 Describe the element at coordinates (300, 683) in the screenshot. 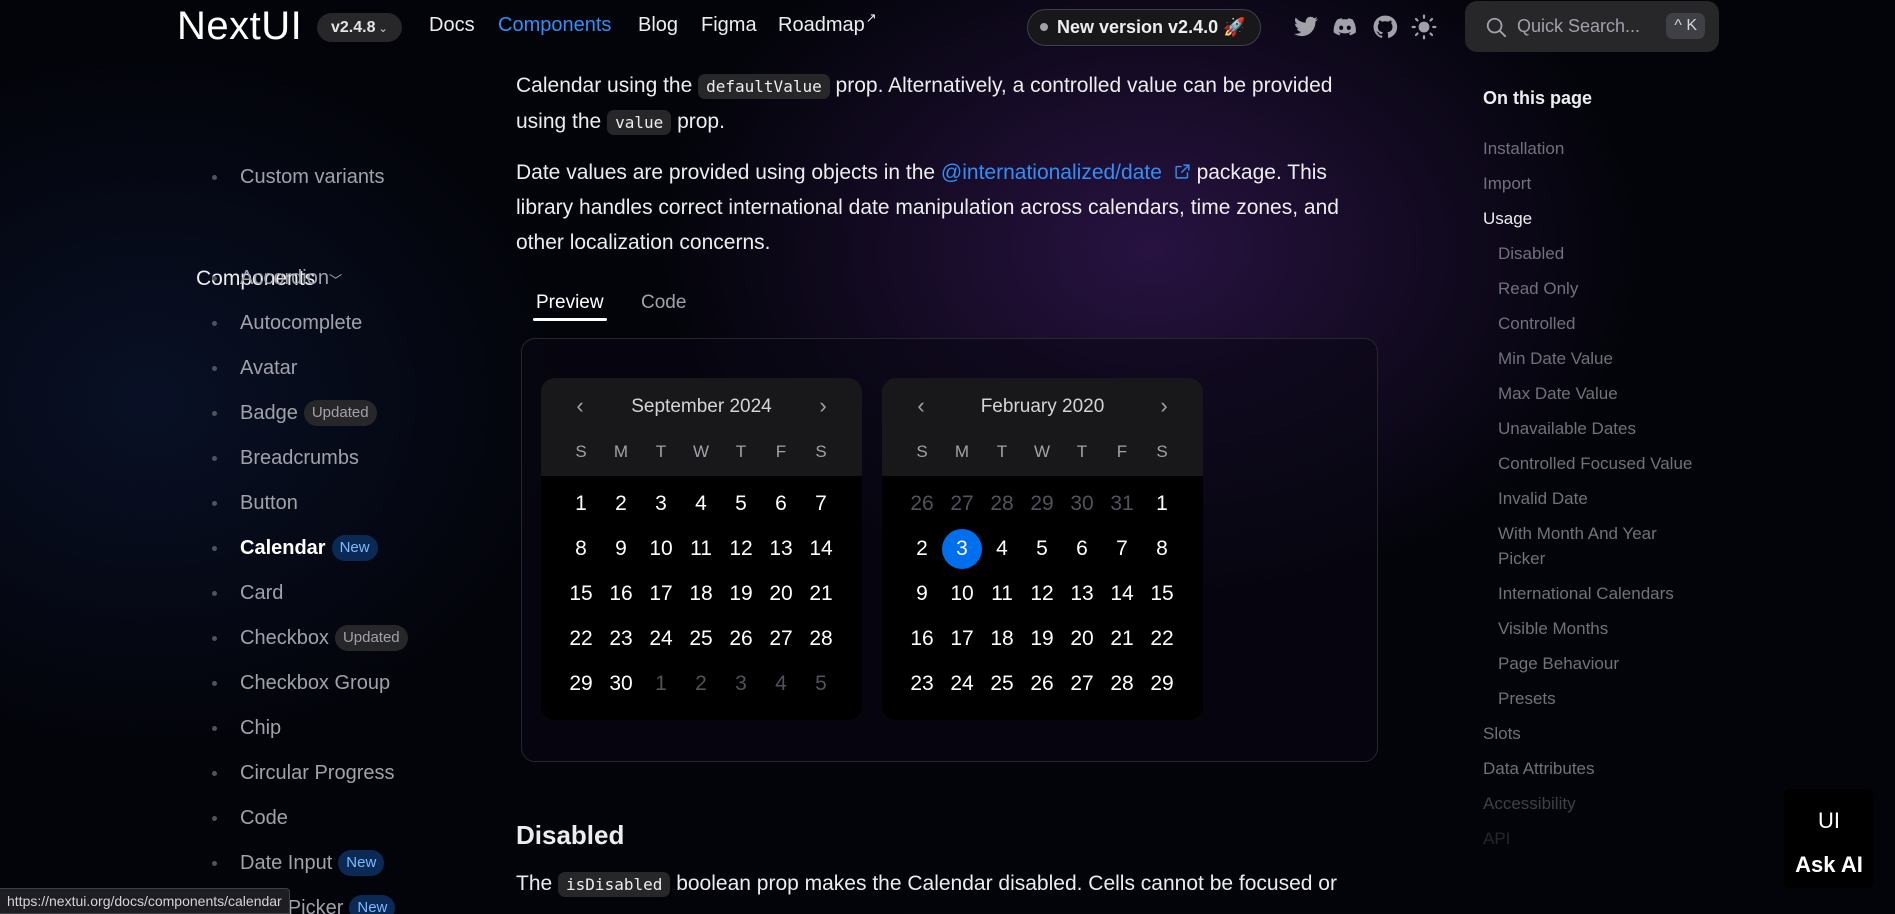

I see `sidebar-item-checkbox-group: Checkbox Group` at that location.